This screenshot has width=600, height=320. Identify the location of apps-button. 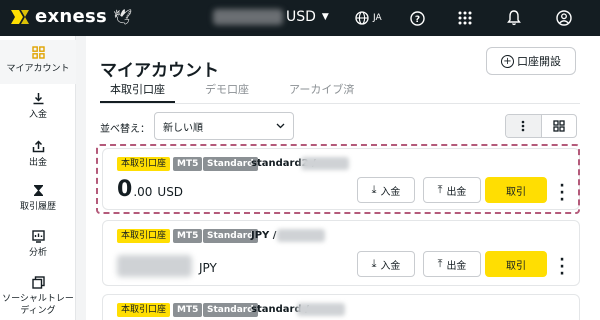
(465, 18).